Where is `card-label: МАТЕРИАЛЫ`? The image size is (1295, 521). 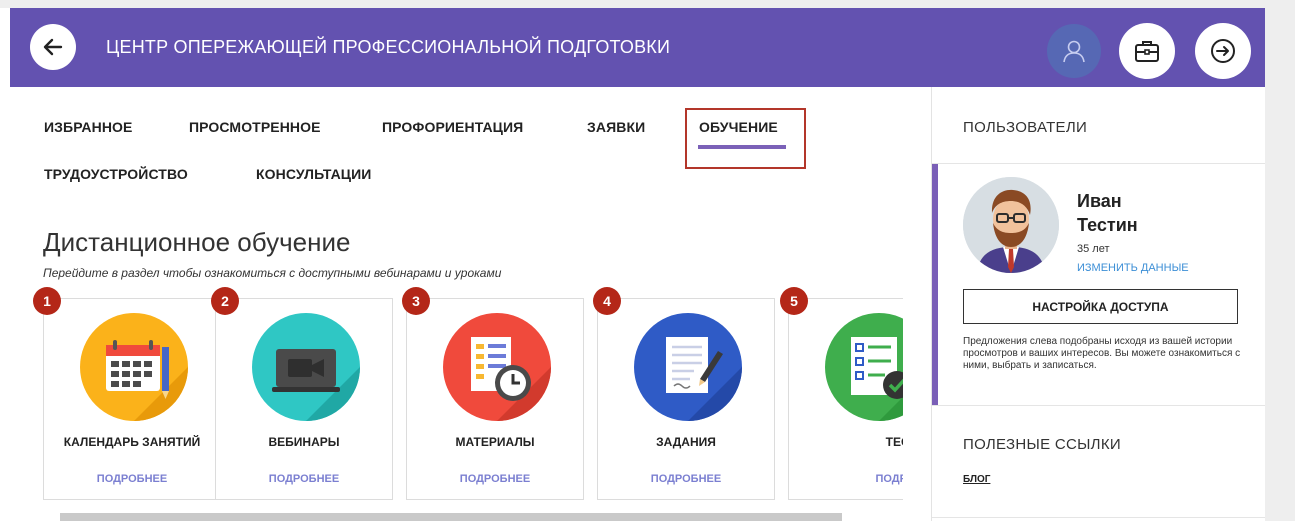 card-label: МАТЕРИАЛЫ is located at coordinates (495, 442).